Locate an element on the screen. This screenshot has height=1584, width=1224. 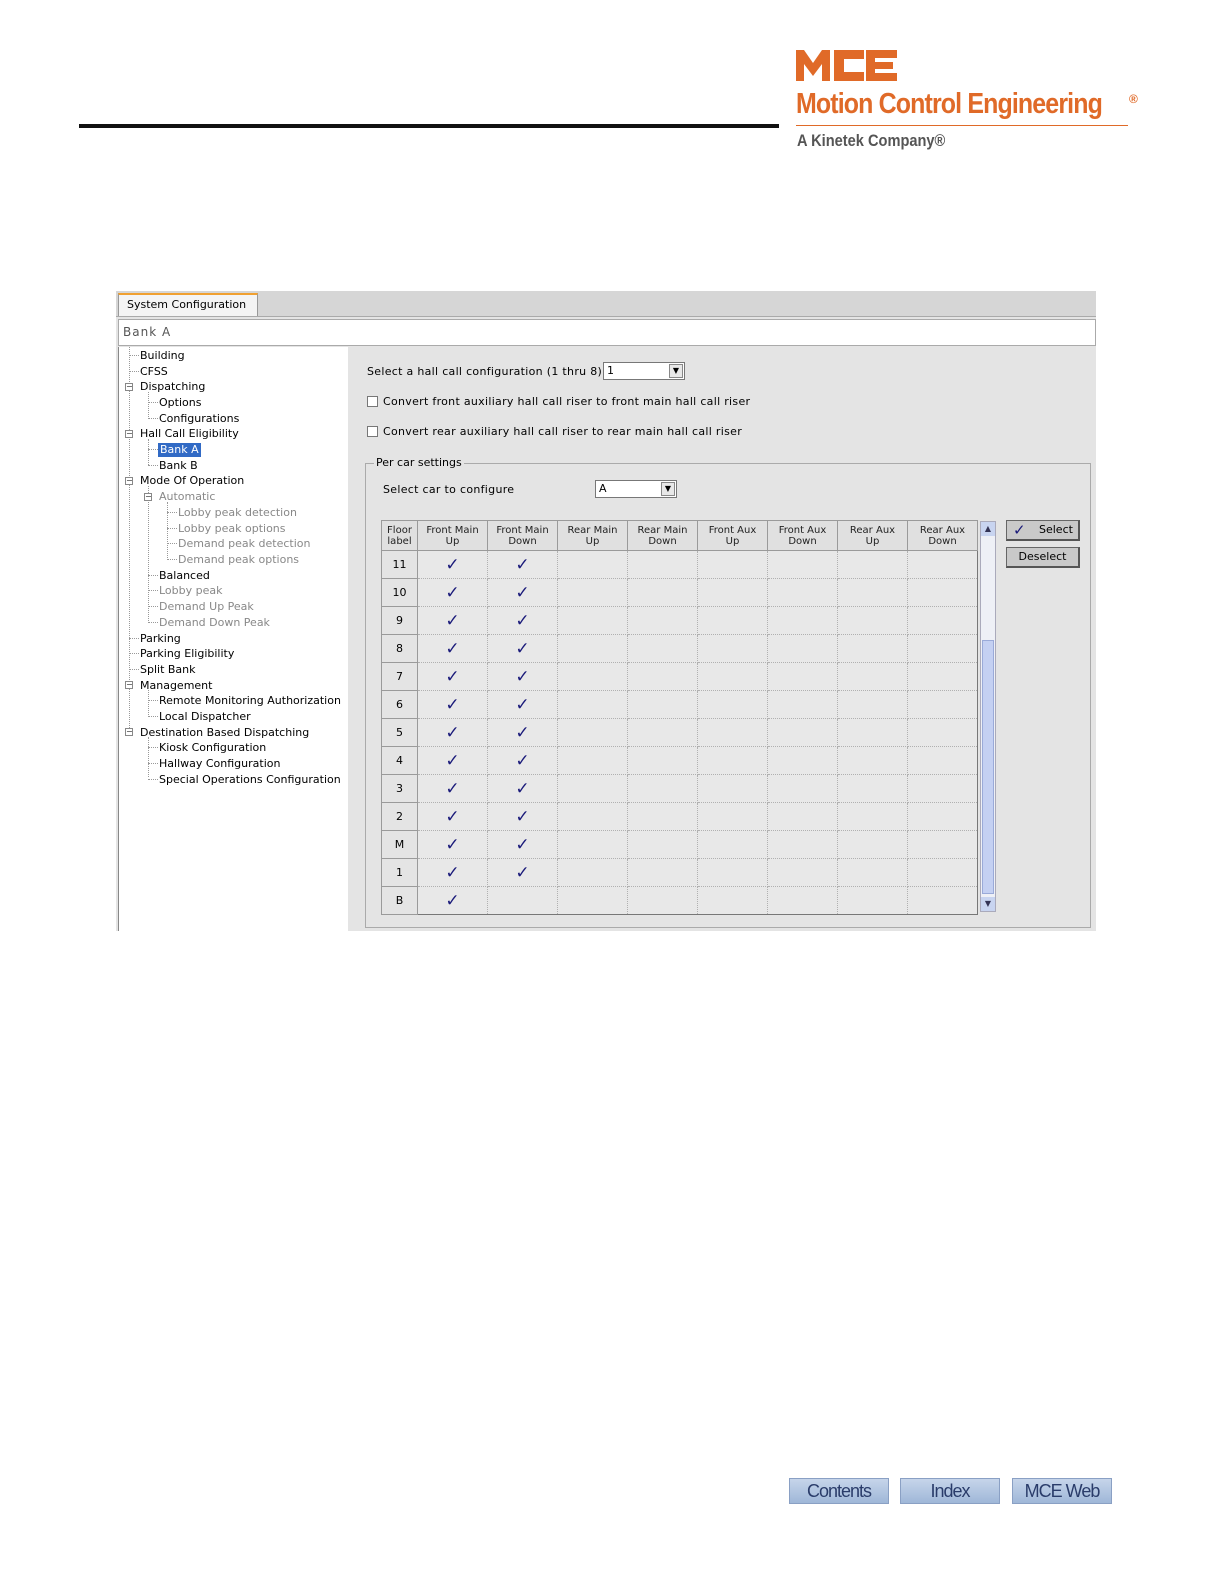
tree-item-lobby-peak: Lobby peak is located at coordinates (191, 591).